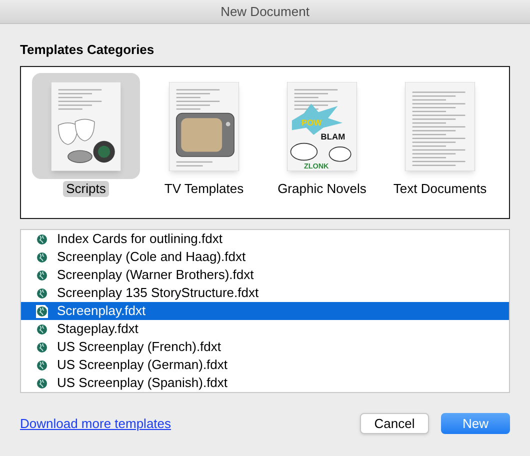 The image size is (530, 456). Describe the element at coordinates (265, 365) in the screenshot. I see `template-row: US Screenplay (German).fdxt` at that location.